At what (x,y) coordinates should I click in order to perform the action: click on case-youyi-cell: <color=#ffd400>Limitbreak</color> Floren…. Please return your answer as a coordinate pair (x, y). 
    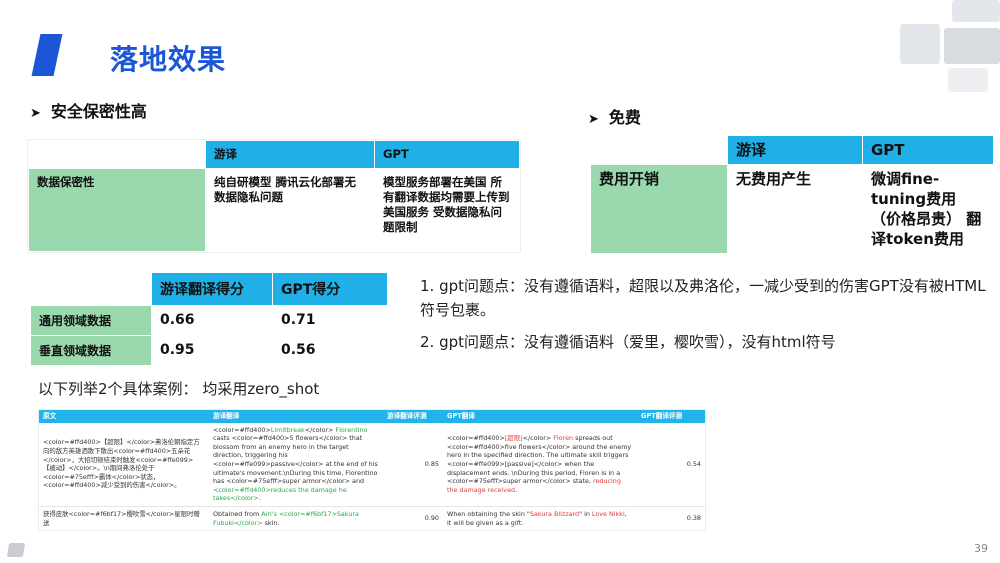
    Looking at the image, I should click on (296, 464).